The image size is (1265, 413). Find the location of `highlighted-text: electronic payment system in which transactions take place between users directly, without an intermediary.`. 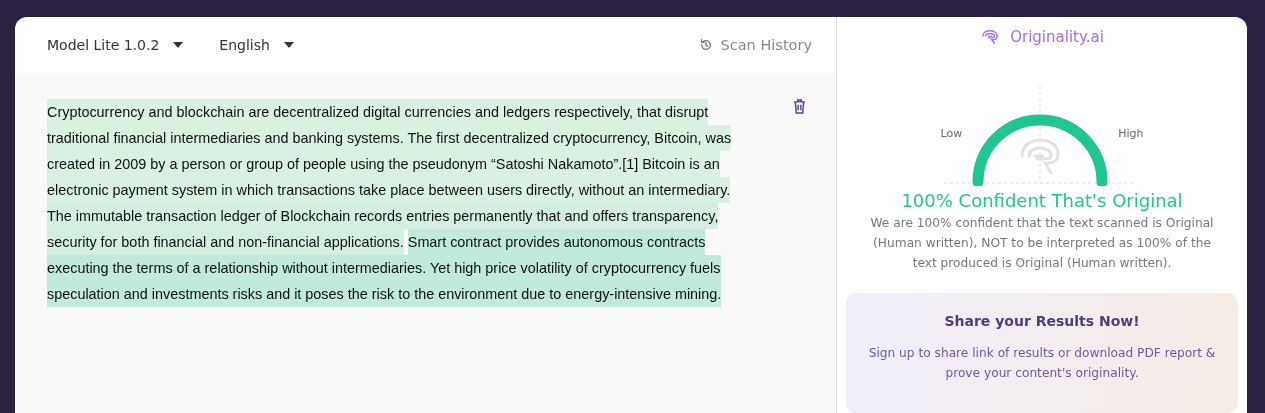

highlighted-text: electronic payment system in which transactions take place between users directly, without an intermediary. is located at coordinates (389, 190).